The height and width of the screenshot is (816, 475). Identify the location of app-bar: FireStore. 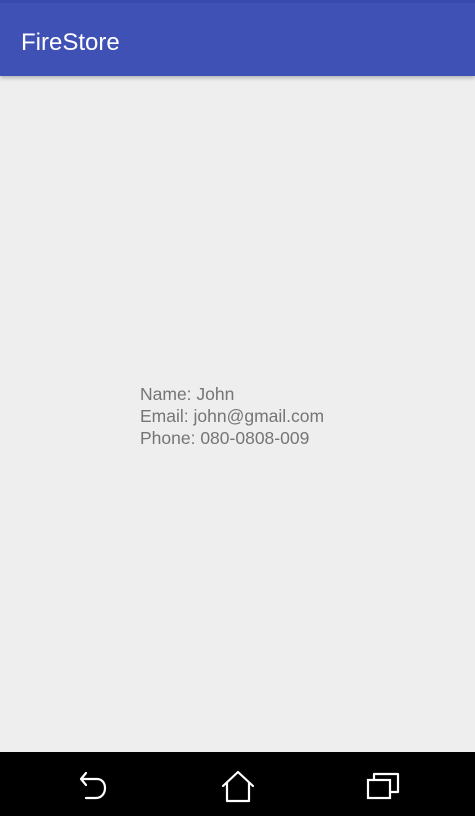
(237, 38).